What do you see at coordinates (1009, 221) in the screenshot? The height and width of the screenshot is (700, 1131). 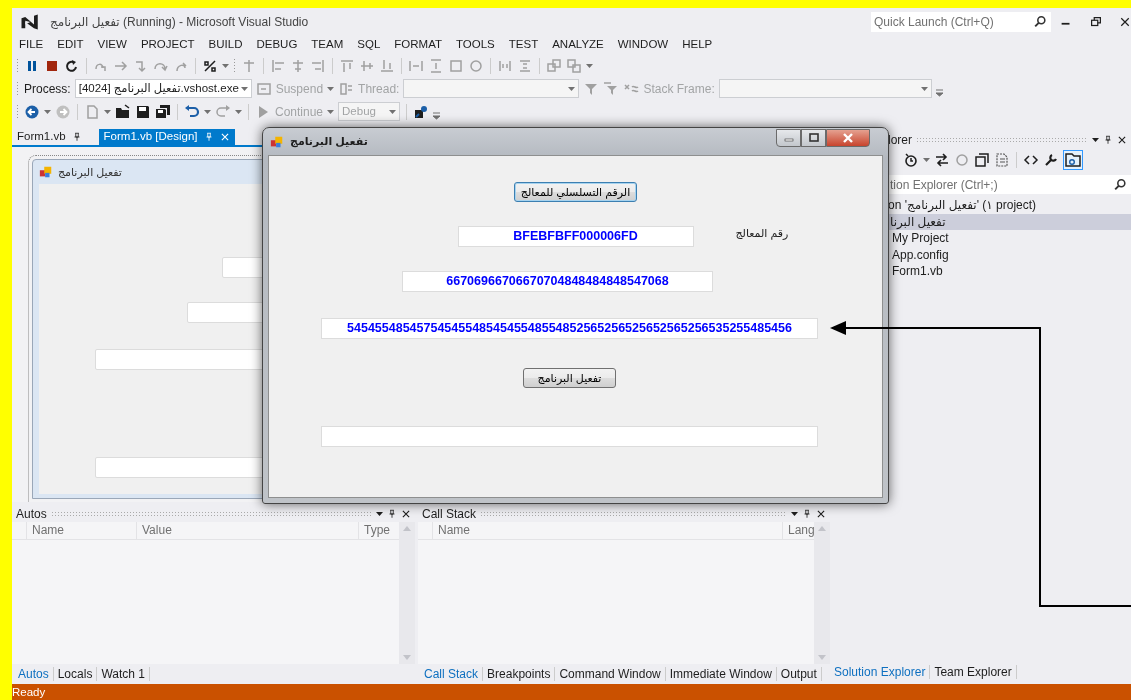 I see `tree-item: تفعيل البرنا` at bounding box center [1009, 221].